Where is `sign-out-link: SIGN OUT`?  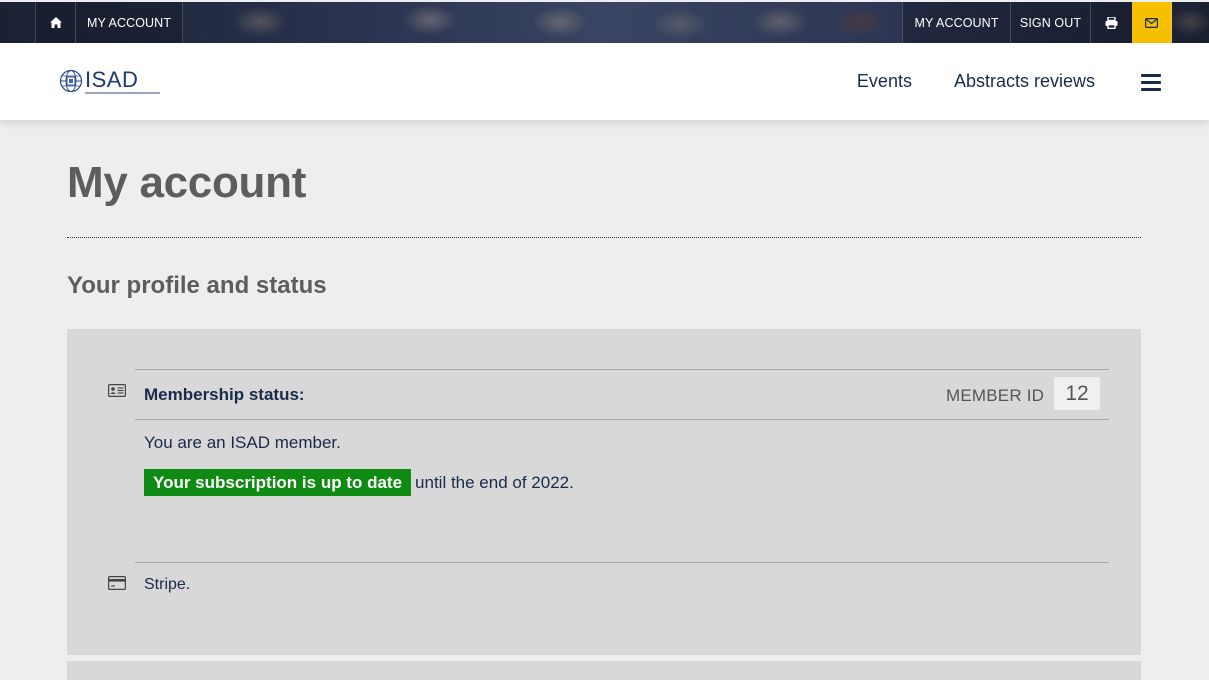
sign-out-link: SIGN OUT is located at coordinates (1050, 22).